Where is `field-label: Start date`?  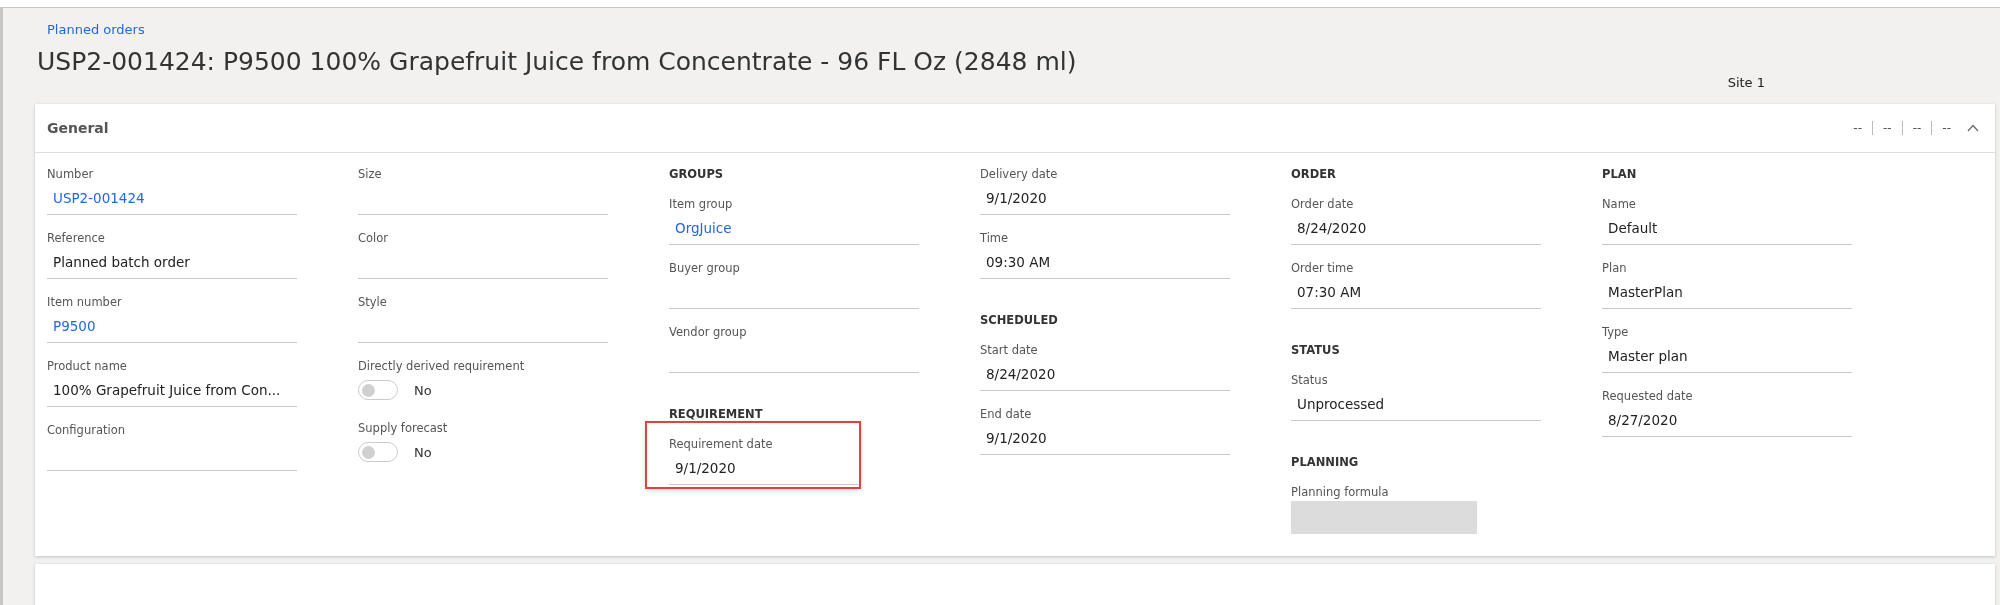
field-label: Start date is located at coordinates (1009, 350).